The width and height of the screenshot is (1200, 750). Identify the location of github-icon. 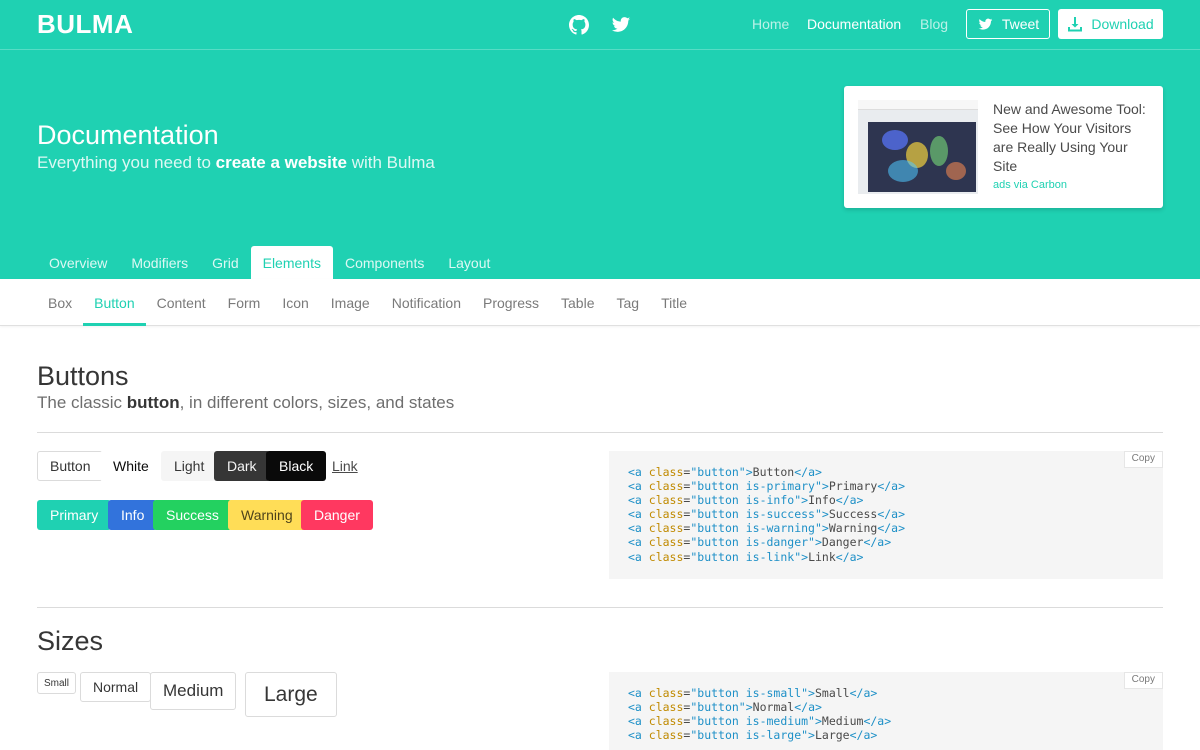
(579, 25).